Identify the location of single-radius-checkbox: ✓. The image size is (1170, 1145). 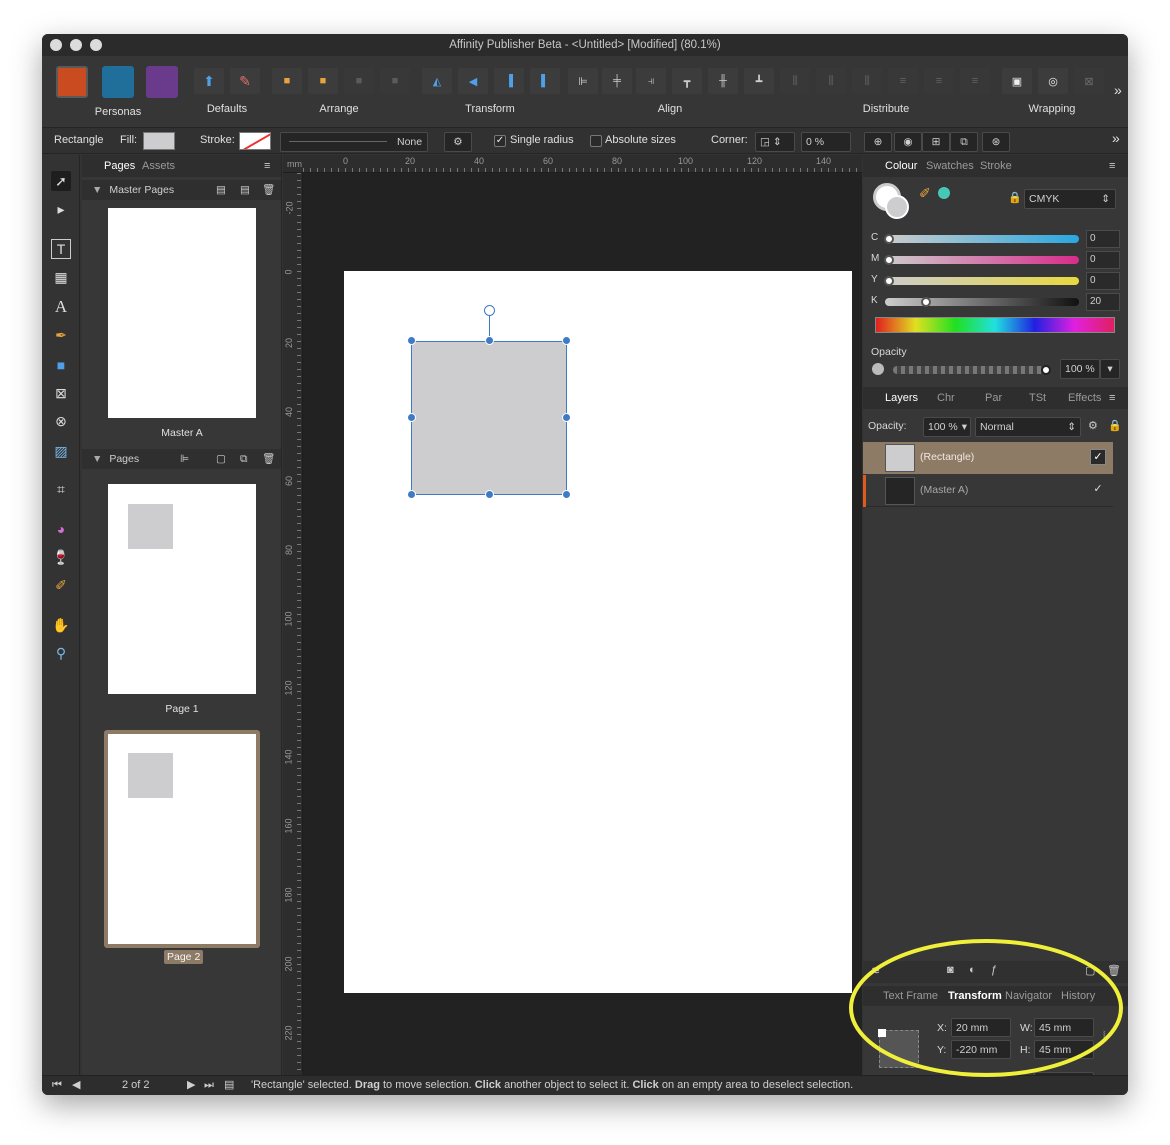
(500, 141).